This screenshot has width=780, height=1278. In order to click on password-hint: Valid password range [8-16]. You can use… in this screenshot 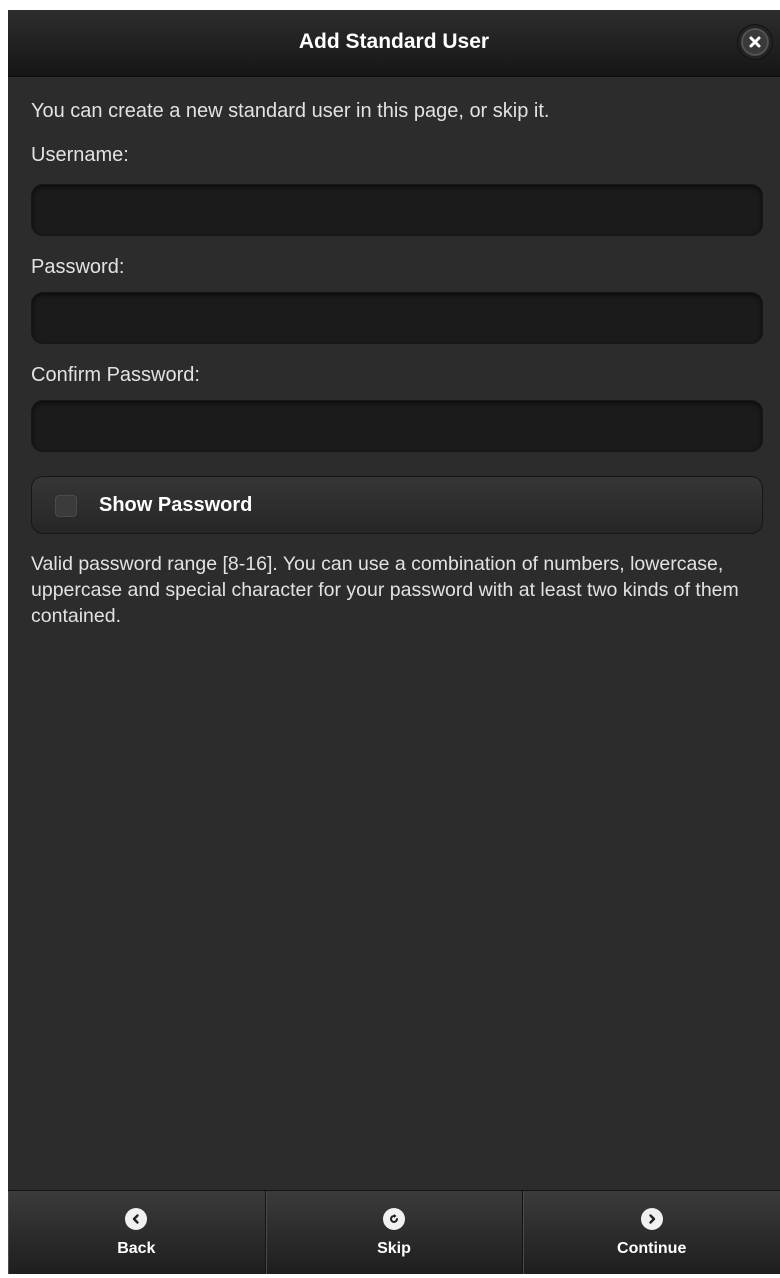, I will do `click(385, 590)`.